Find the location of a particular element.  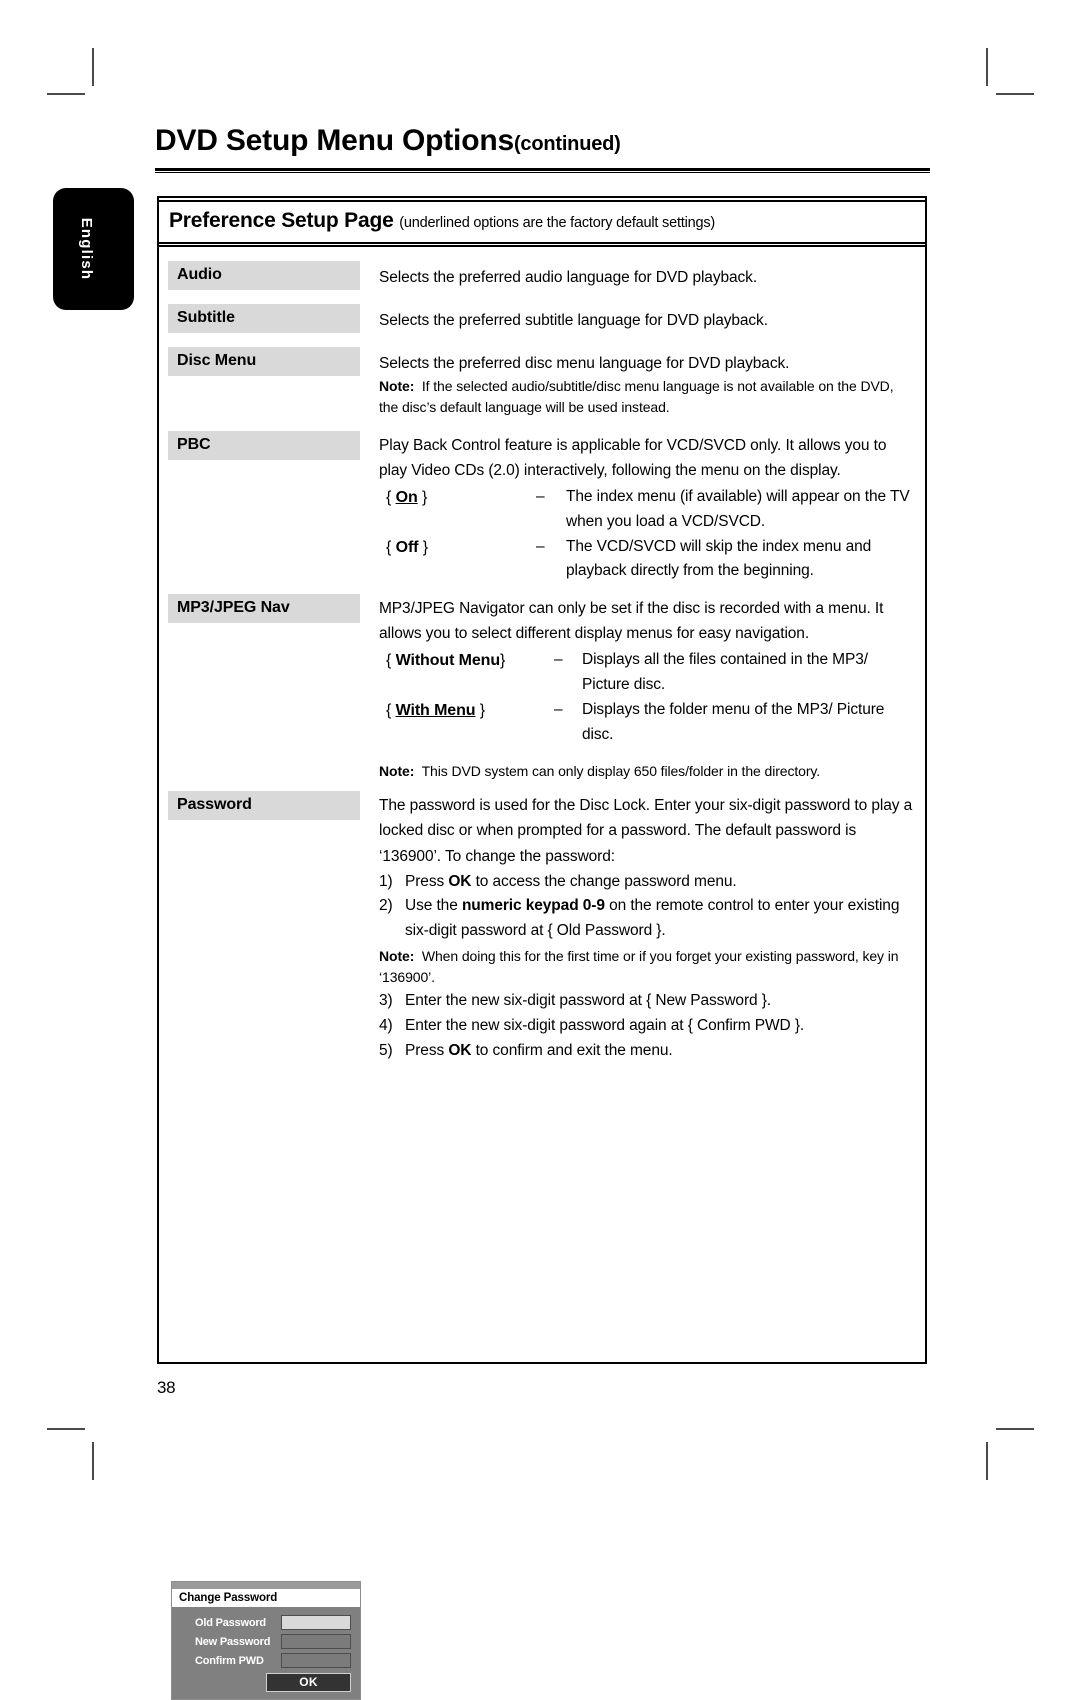

field-label-confirm-pwd: Confirm PWD is located at coordinates (229, 1660).